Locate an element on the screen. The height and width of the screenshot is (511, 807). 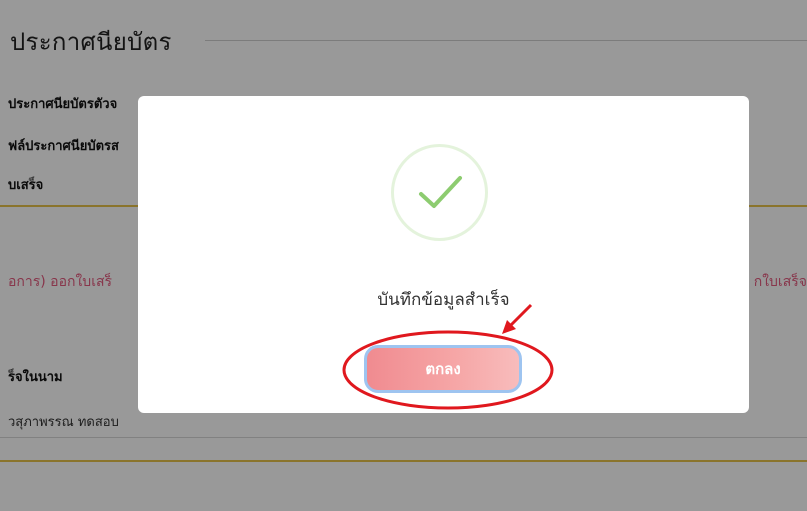
success-icon-circle is located at coordinates (439, 192).